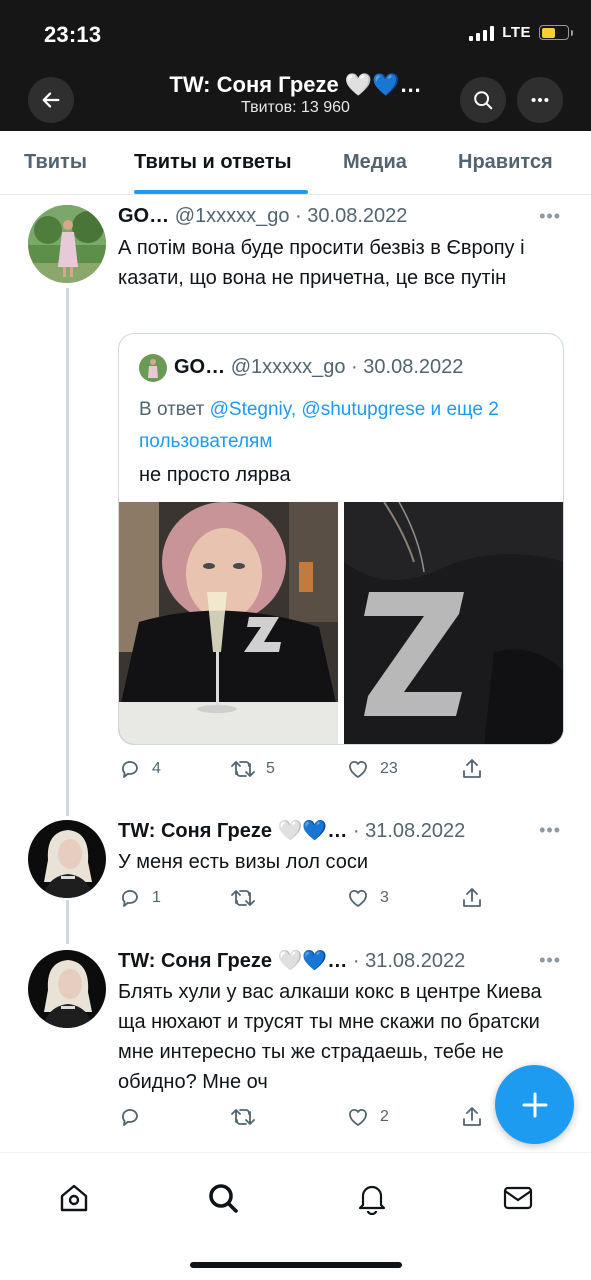 This screenshot has height=1280, width=591. Describe the element at coordinates (74, 1198) in the screenshot. I see `home-icon` at that location.